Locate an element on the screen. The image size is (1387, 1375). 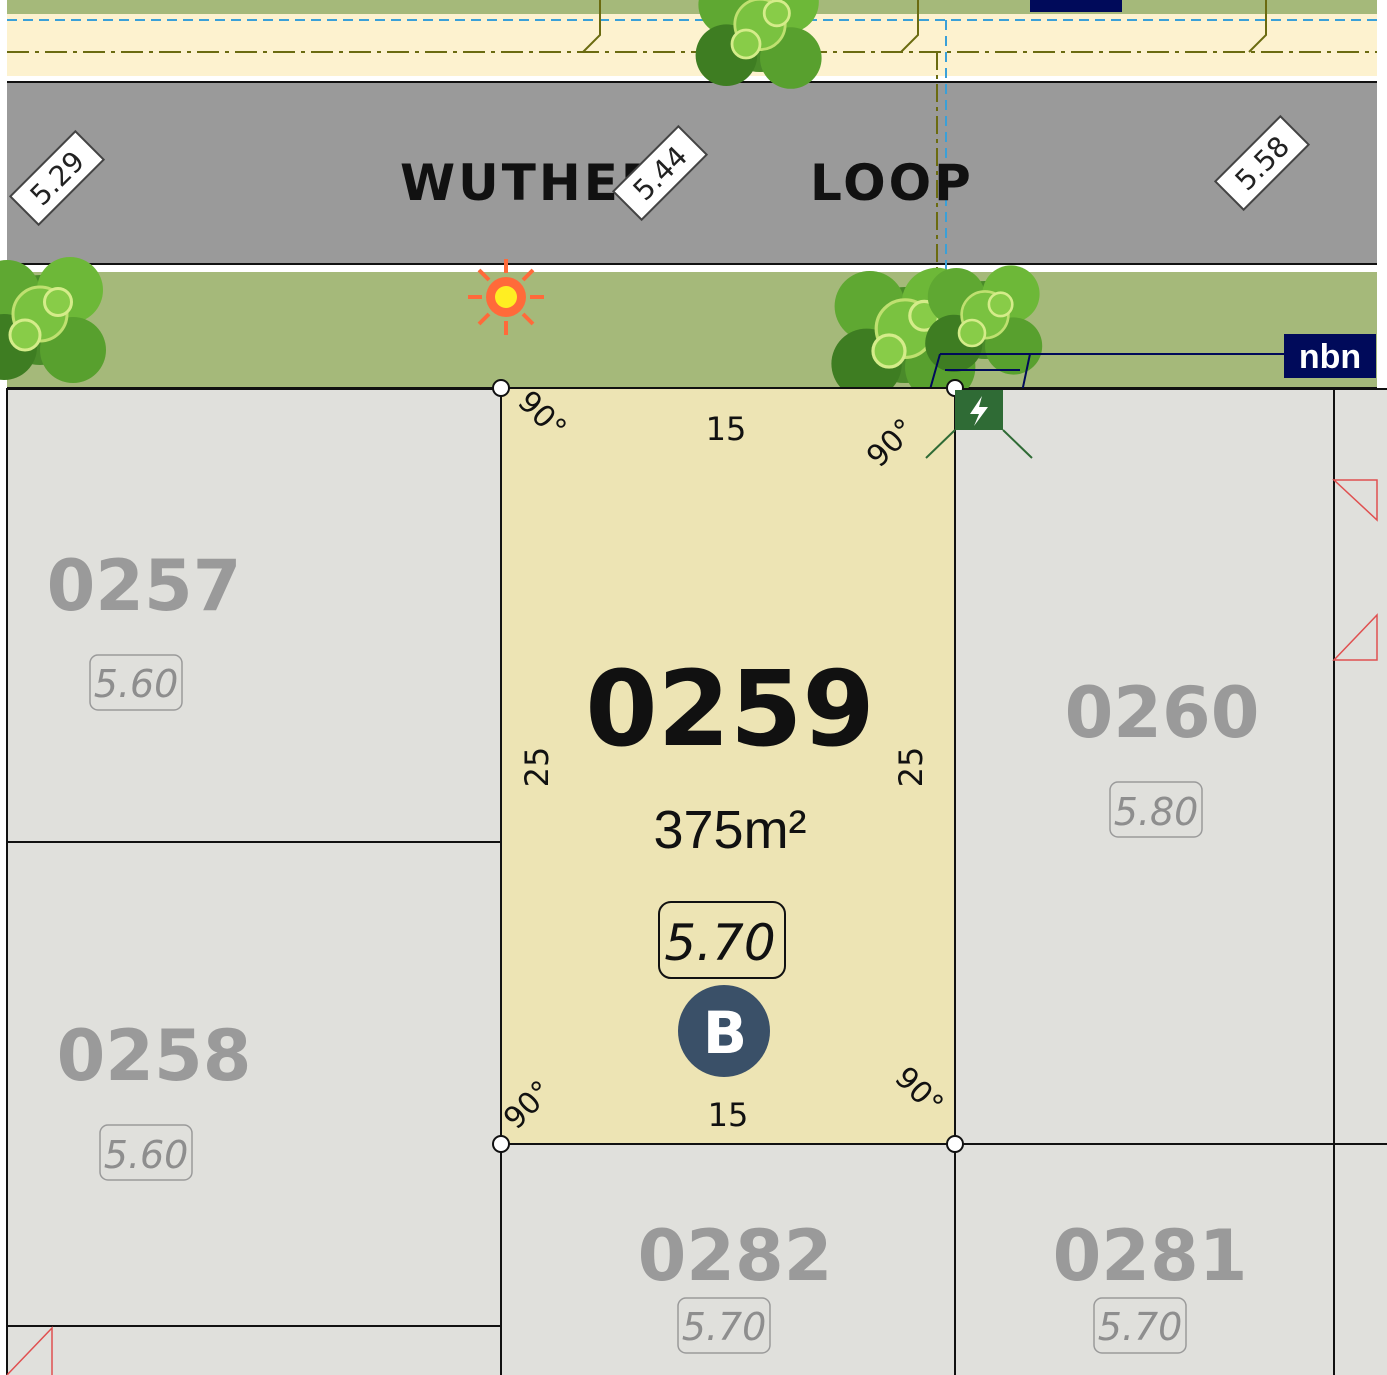
left-dimension: 25 is located at coordinates (537, 767).